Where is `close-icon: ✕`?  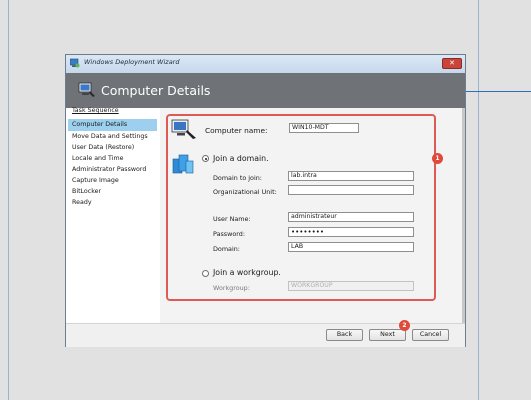
close-icon: ✕ is located at coordinates (452, 63).